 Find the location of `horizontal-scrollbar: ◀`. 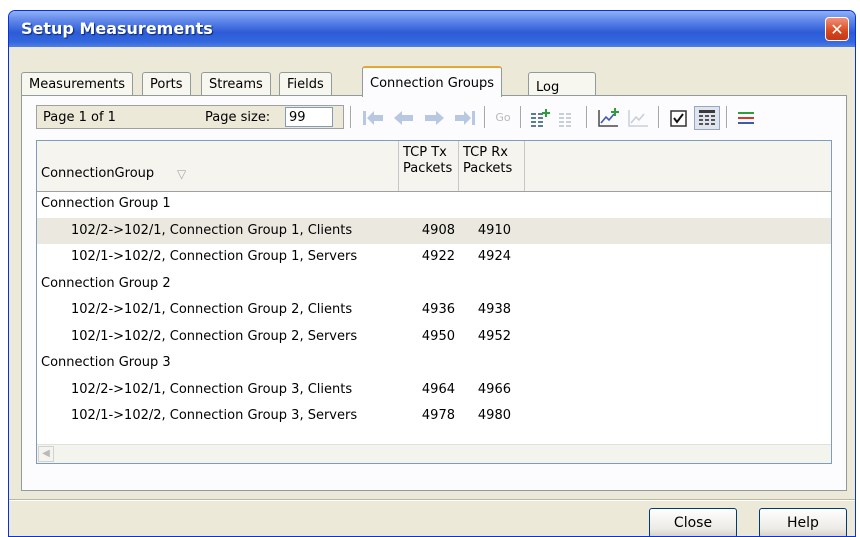

horizontal-scrollbar: ◀ is located at coordinates (434, 453).